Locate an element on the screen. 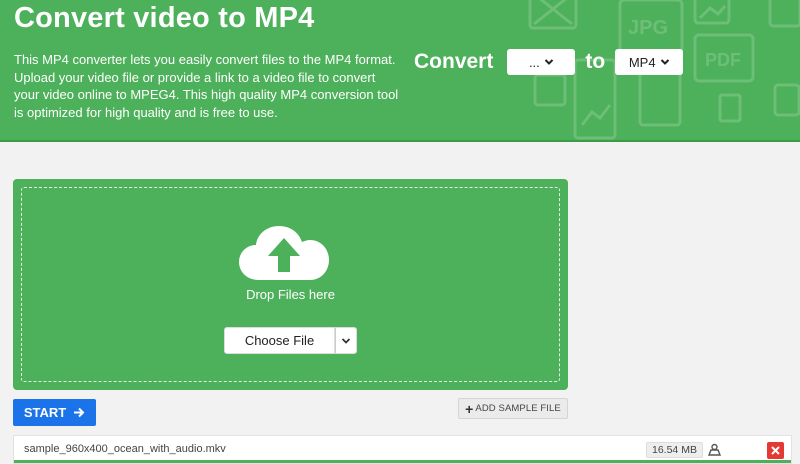 This screenshot has width=800, height=464. start-button: START is located at coordinates (54, 412).